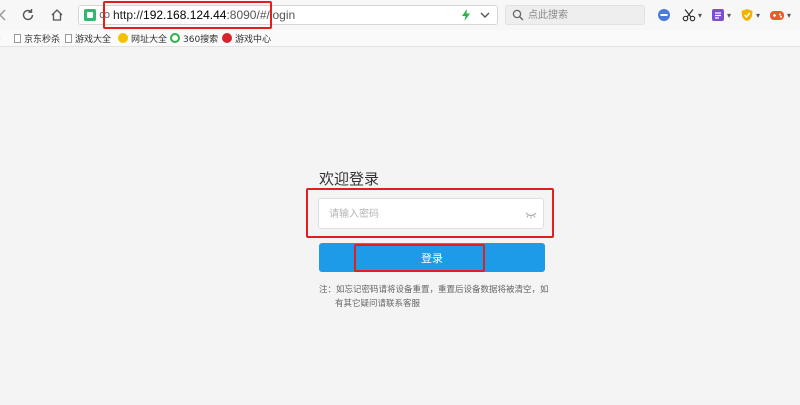 Image resolution: width=800 pixels, height=405 pixels. I want to click on back-icon, so click(6, 15).